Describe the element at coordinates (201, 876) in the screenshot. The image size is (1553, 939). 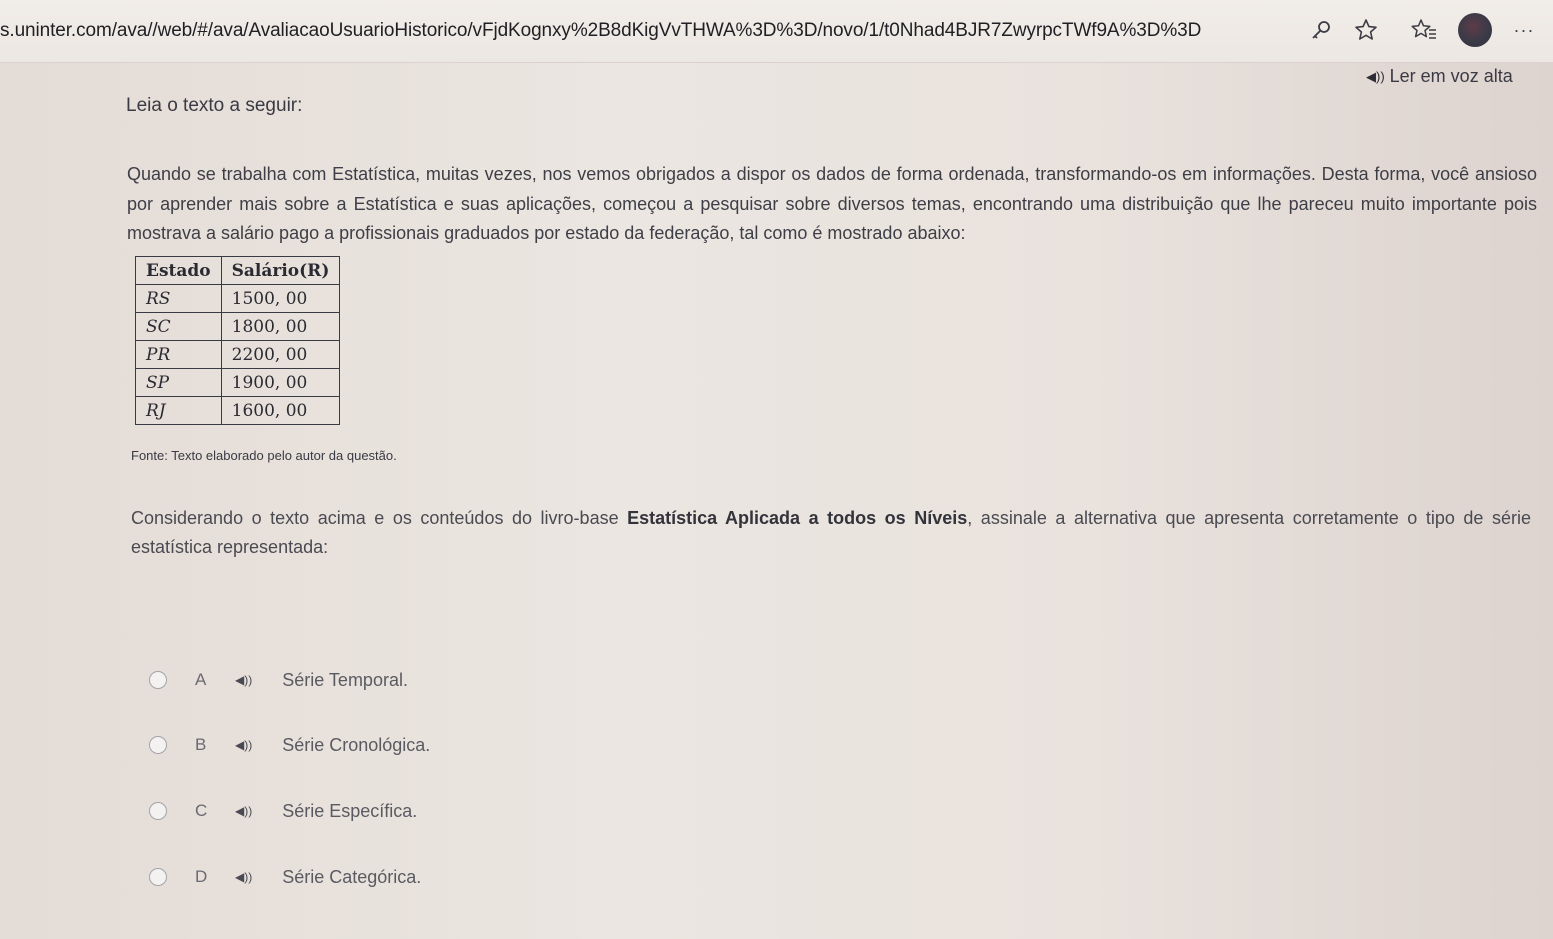
I see `option-letter: D` at that location.